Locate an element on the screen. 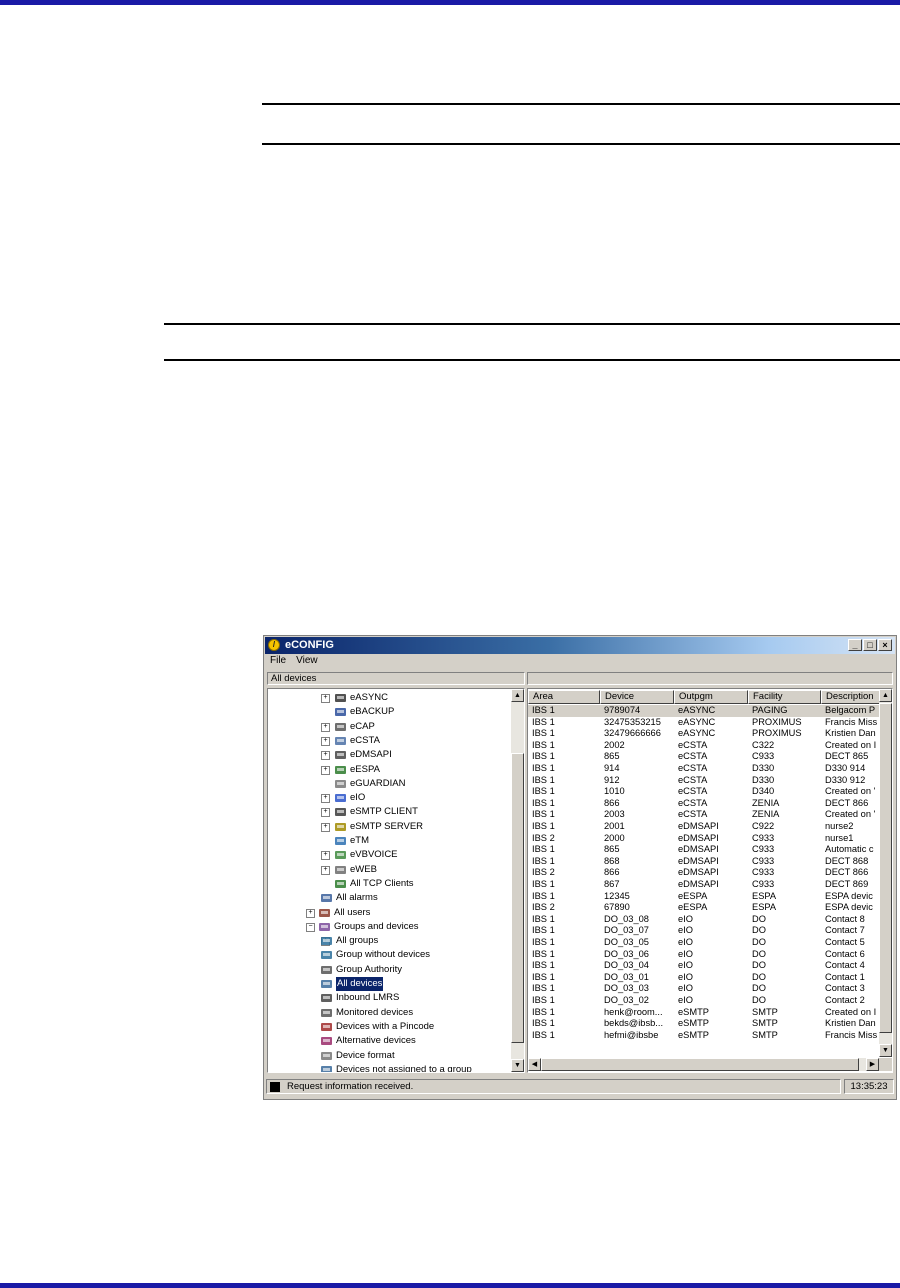 The image size is (900, 1288). table-row: IBS 1 DO_03_02 eIO DO Contact 2 is located at coordinates (704, 1001).